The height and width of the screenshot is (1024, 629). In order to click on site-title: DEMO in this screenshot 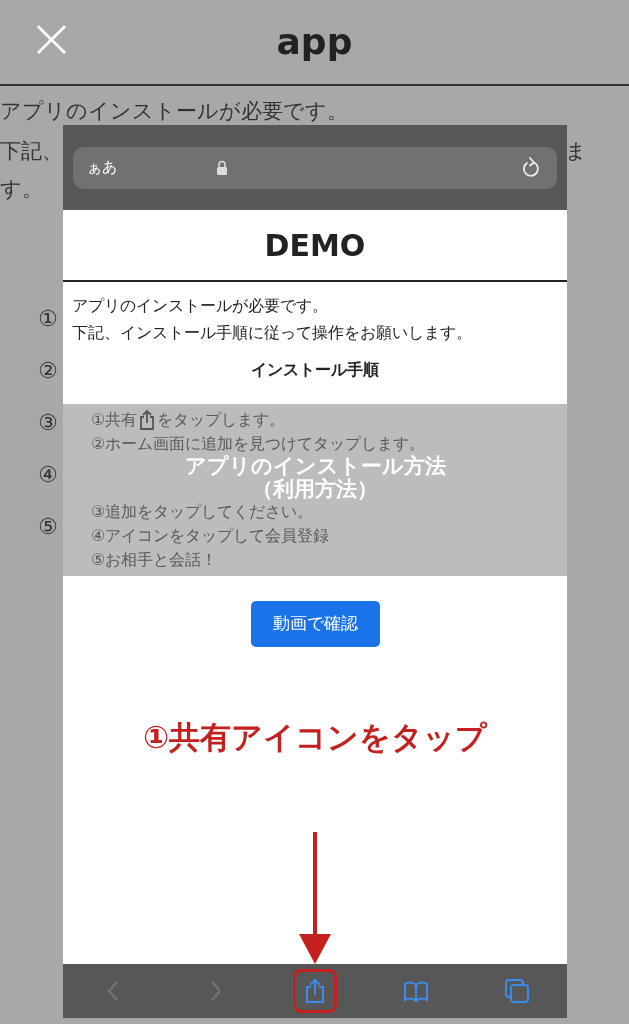, I will do `click(315, 245)`.